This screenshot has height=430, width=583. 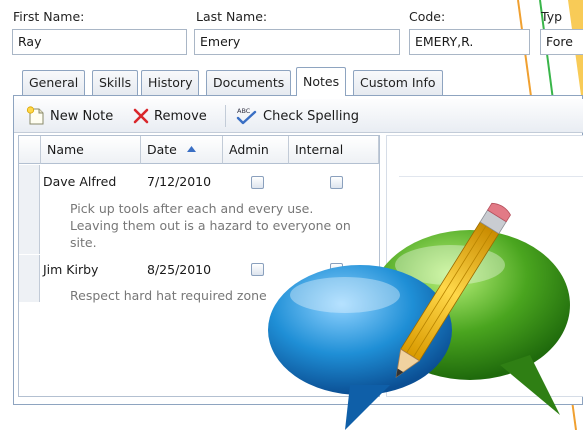 I want to click on spell-check-icon-text: ABC, so click(x=244, y=111).